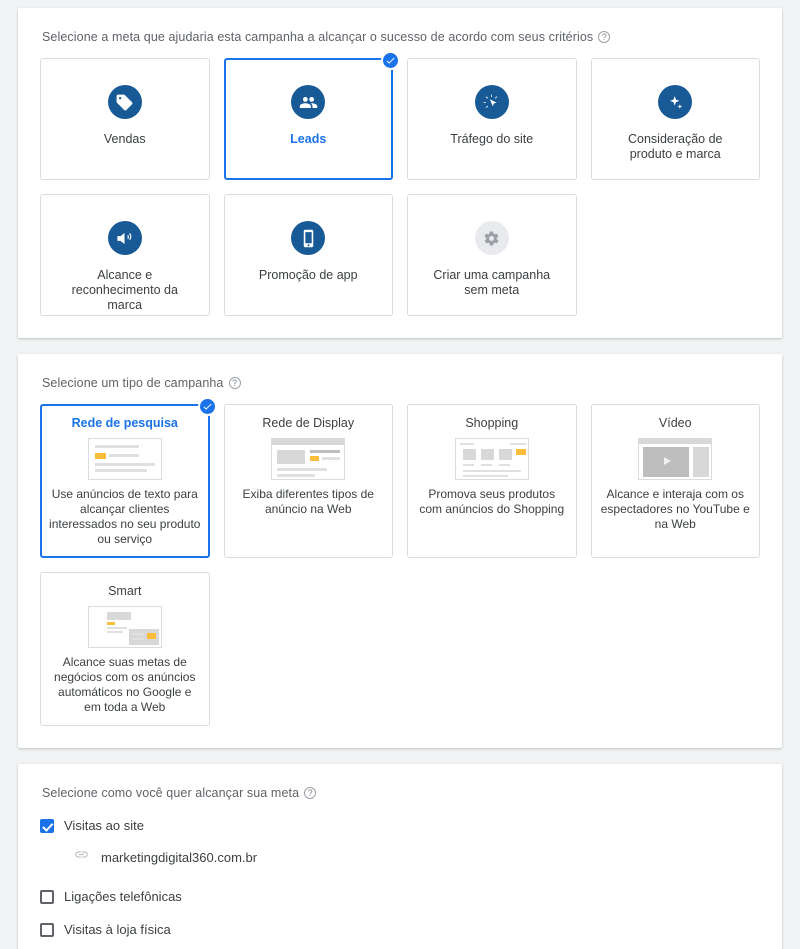  Describe the element at coordinates (400, 825) in the screenshot. I see `checkbox-row-visitas-ao-site: Visitas ao site` at that location.